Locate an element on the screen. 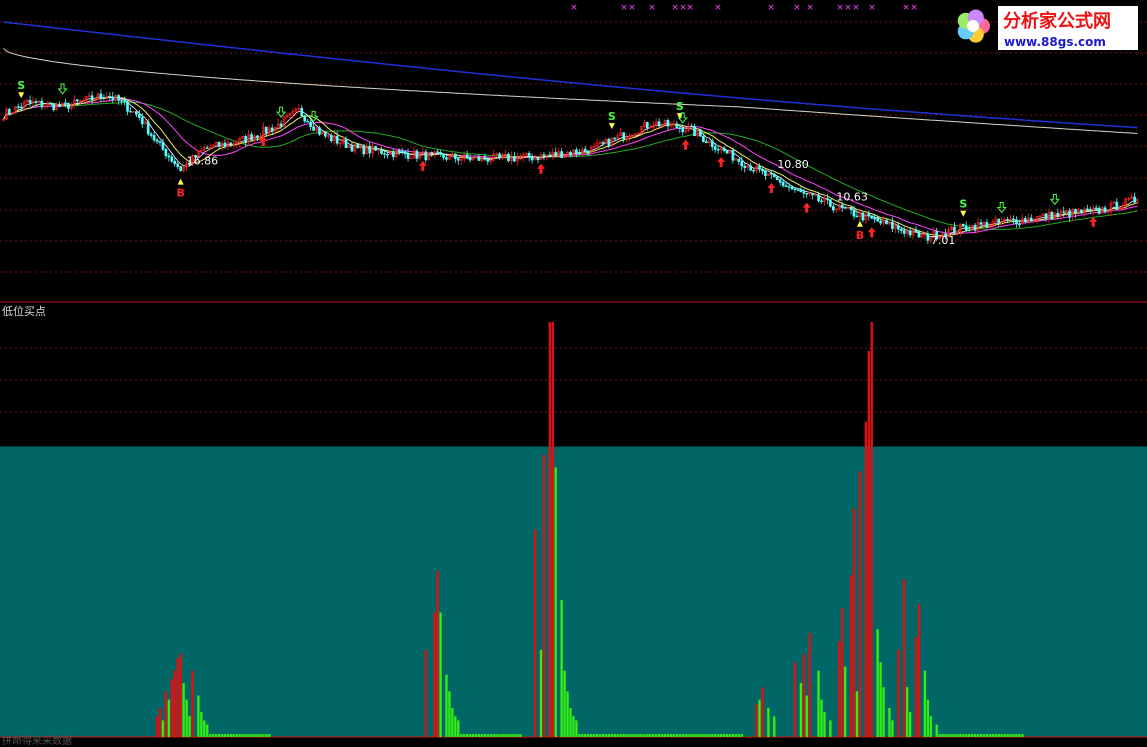 The height and width of the screenshot is (747, 1147). up-arrow-icon is located at coordinates (721, 161).